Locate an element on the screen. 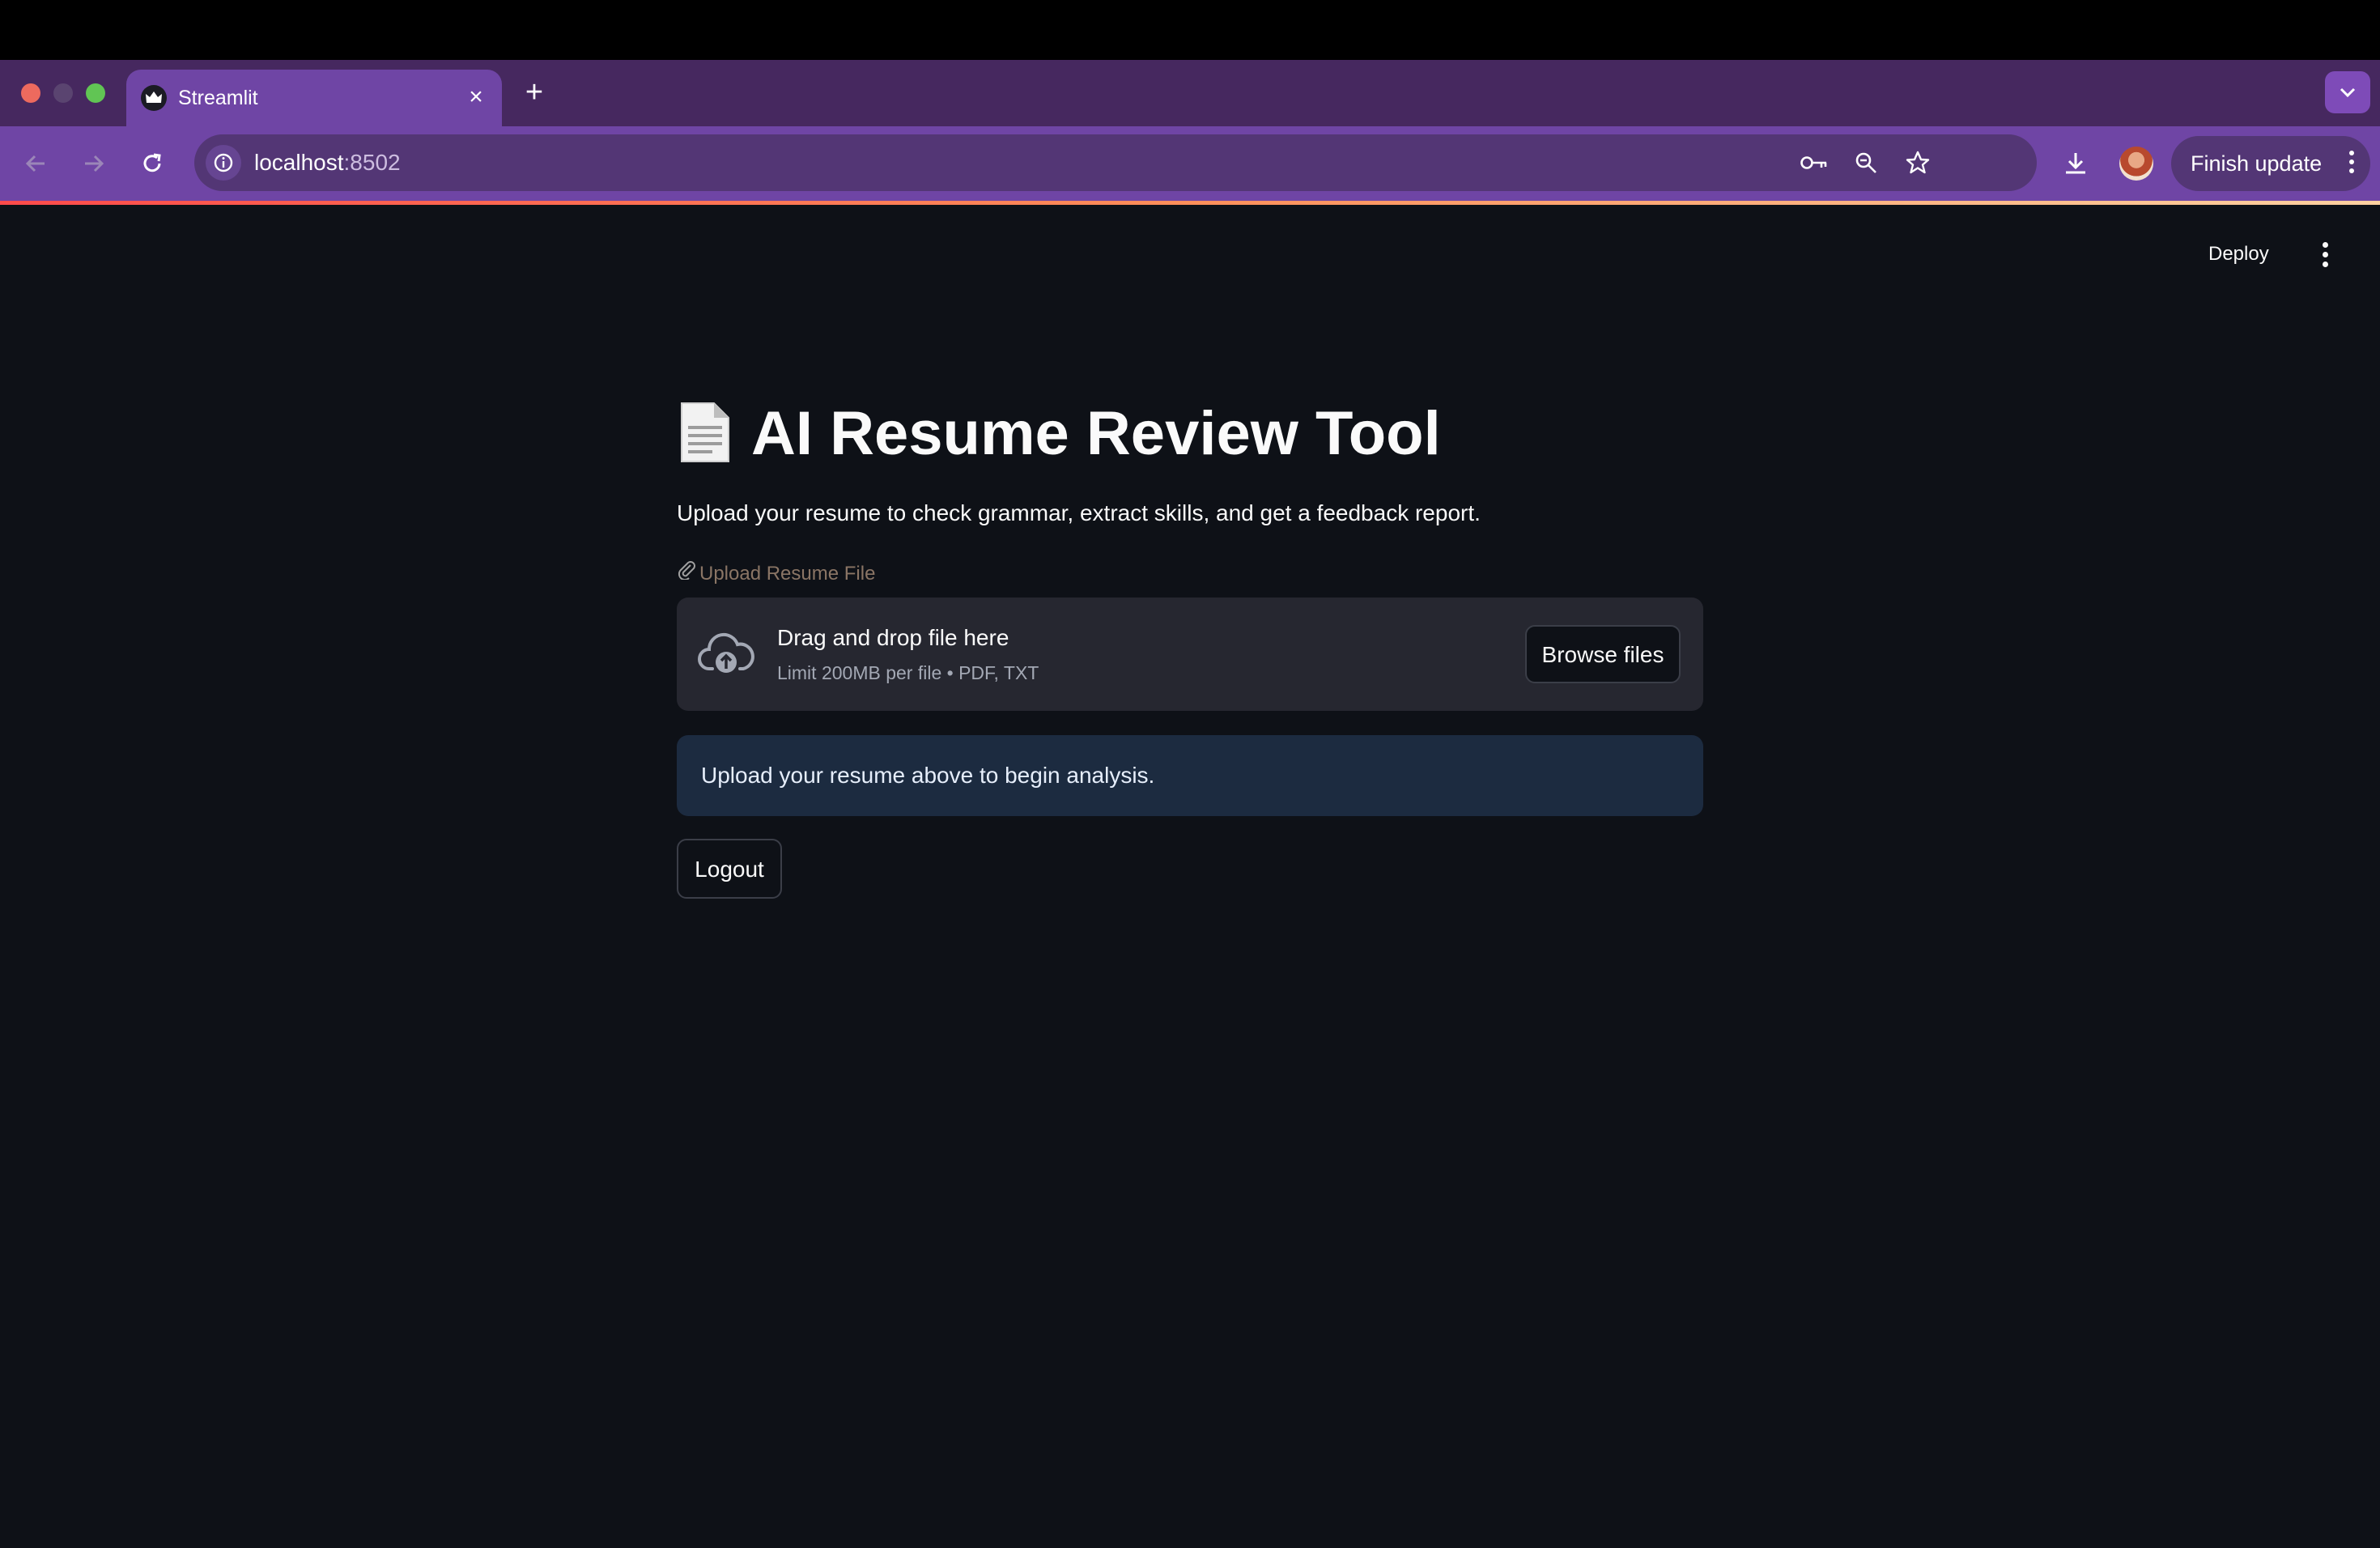  downloads-icon is located at coordinates (2075, 164).